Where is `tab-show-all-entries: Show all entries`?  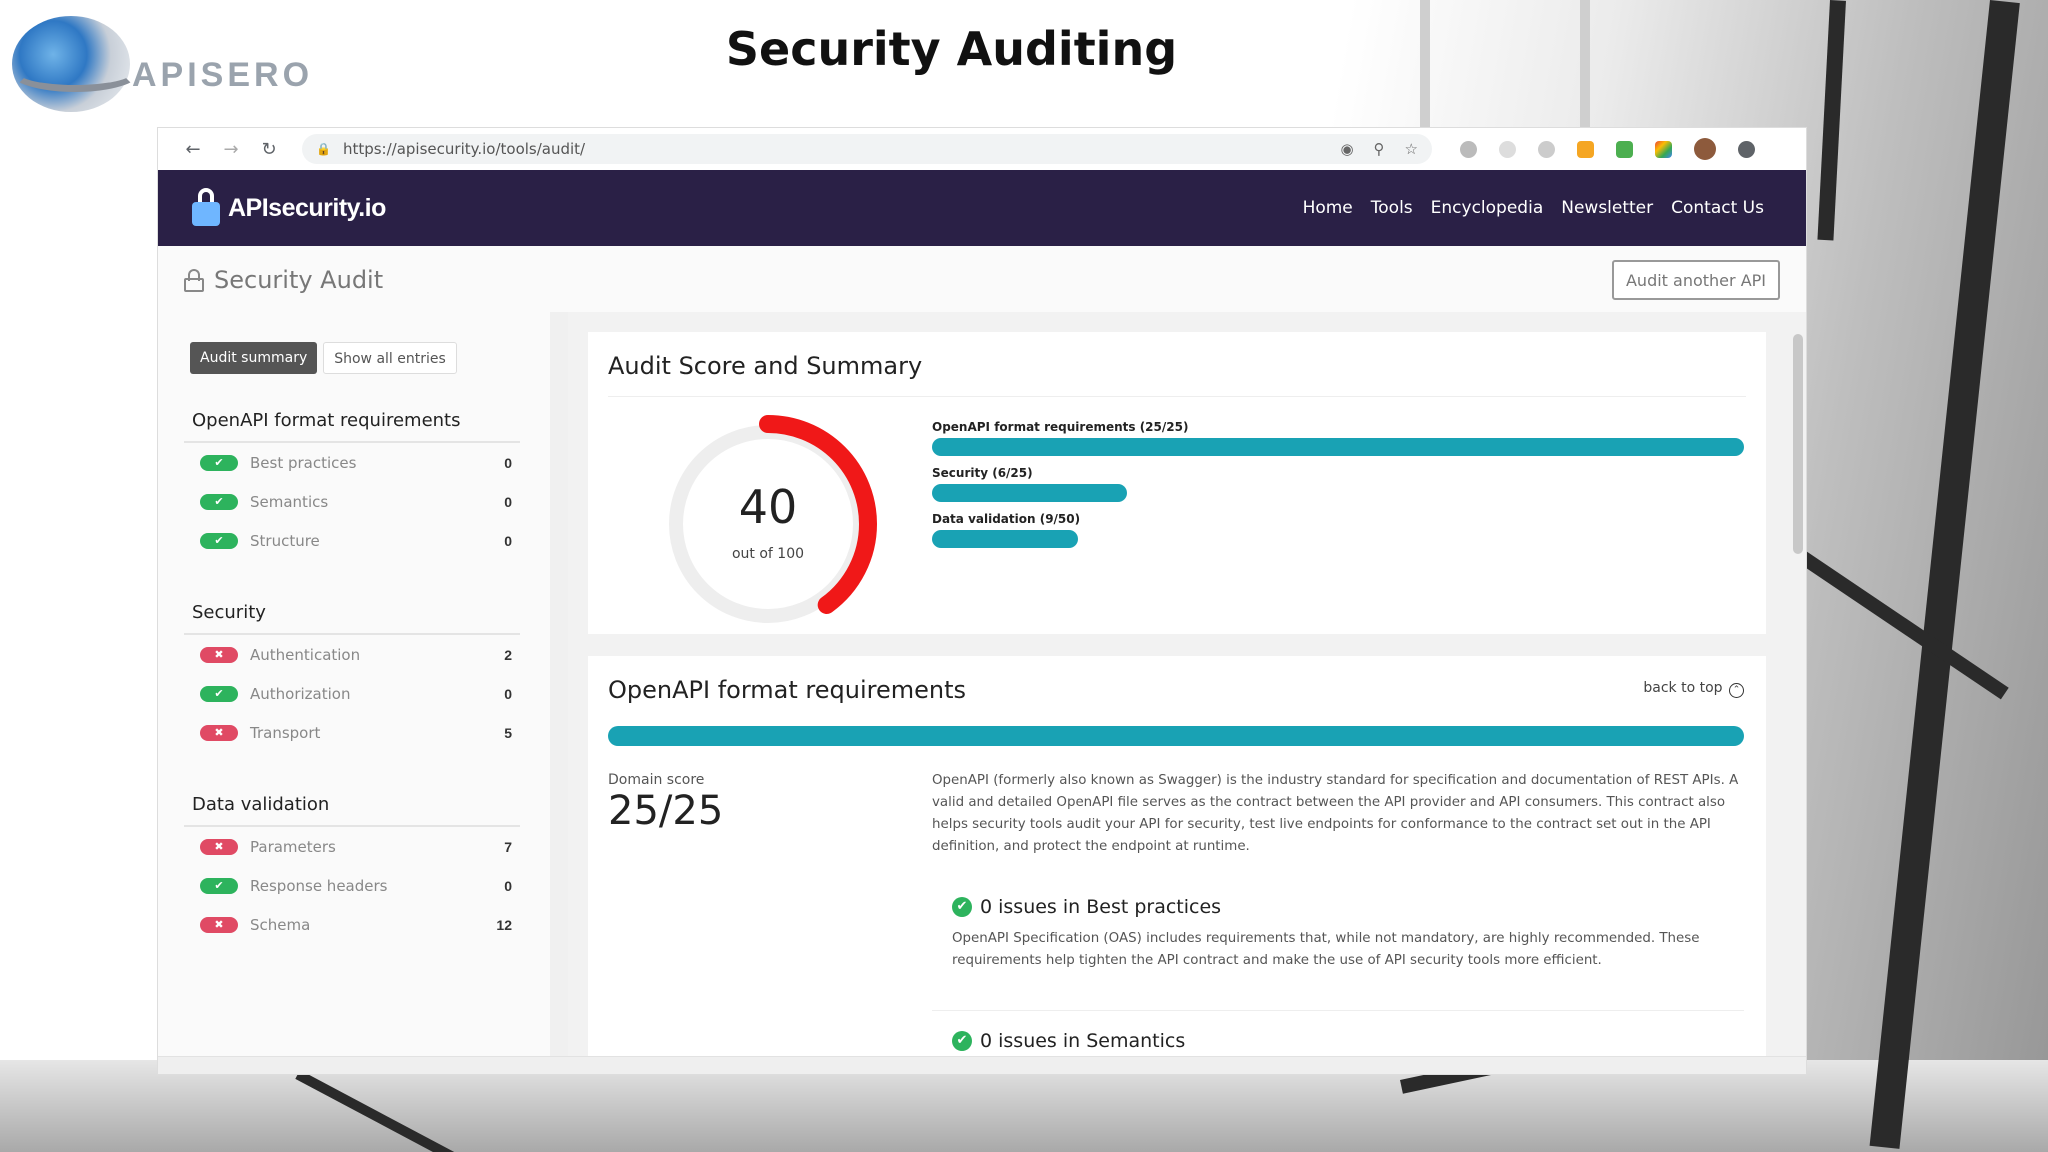 tab-show-all-entries: Show all entries is located at coordinates (390, 358).